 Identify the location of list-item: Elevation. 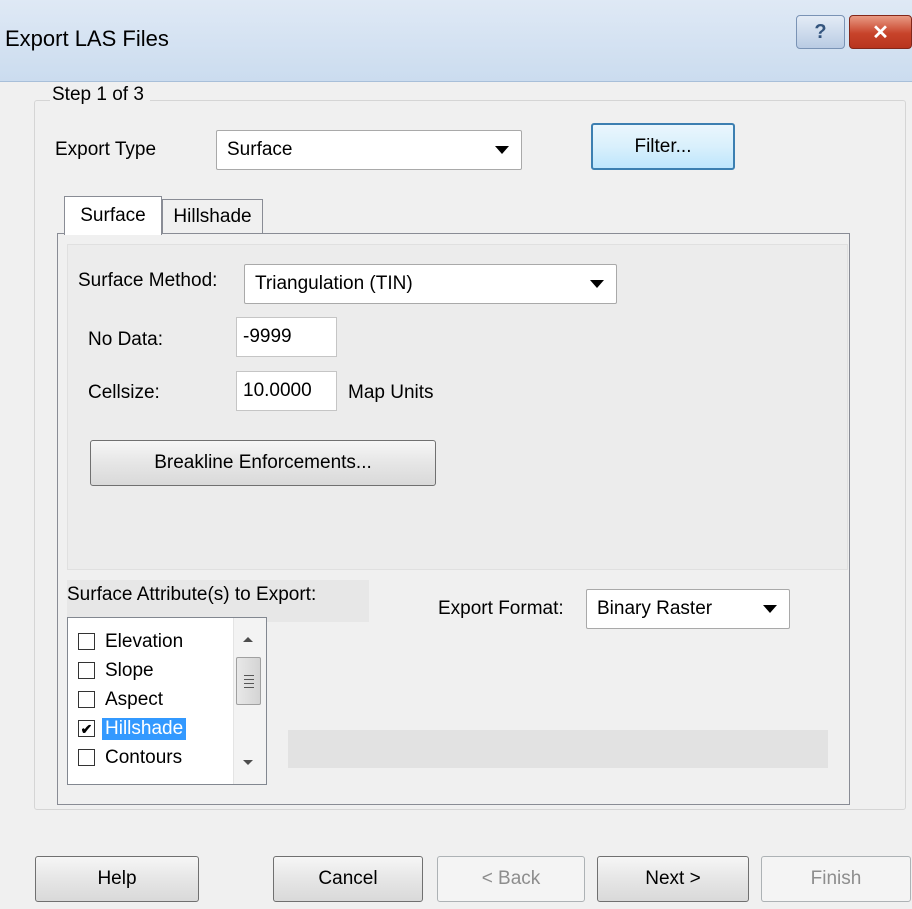
(132, 641).